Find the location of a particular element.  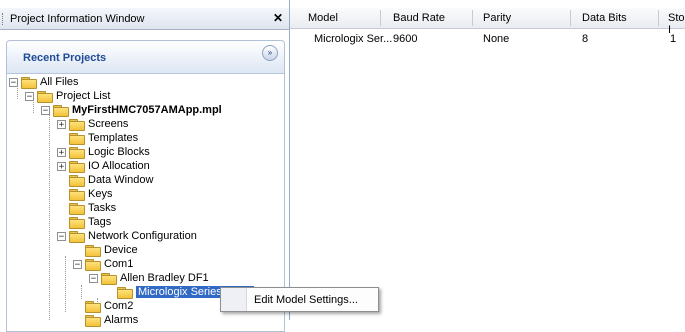

recent-projects-title: Recent Projects is located at coordinates (65, 58).